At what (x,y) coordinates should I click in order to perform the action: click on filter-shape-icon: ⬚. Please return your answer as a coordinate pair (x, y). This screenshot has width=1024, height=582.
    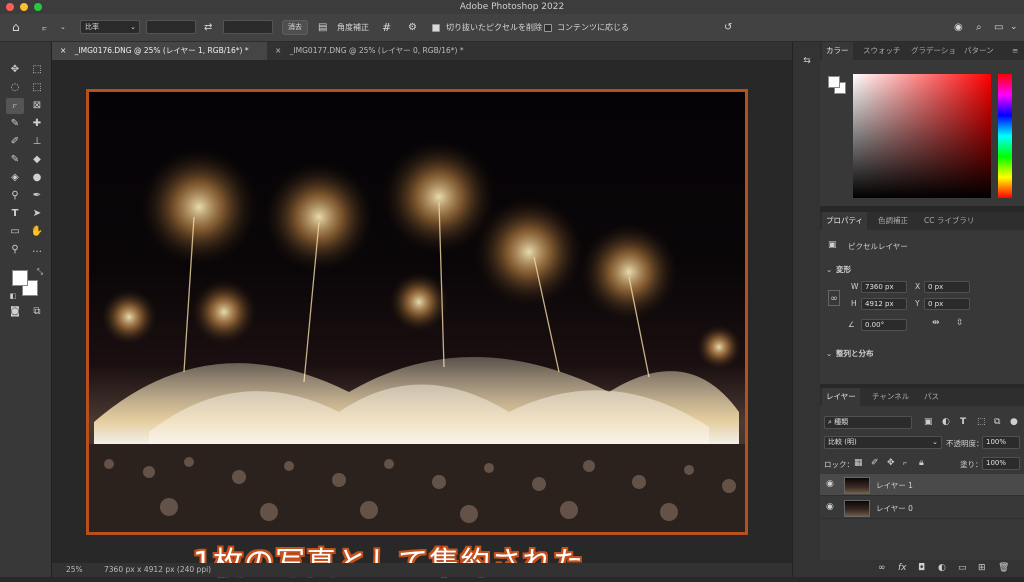
    Looking at the image, I should click on (981, 422).